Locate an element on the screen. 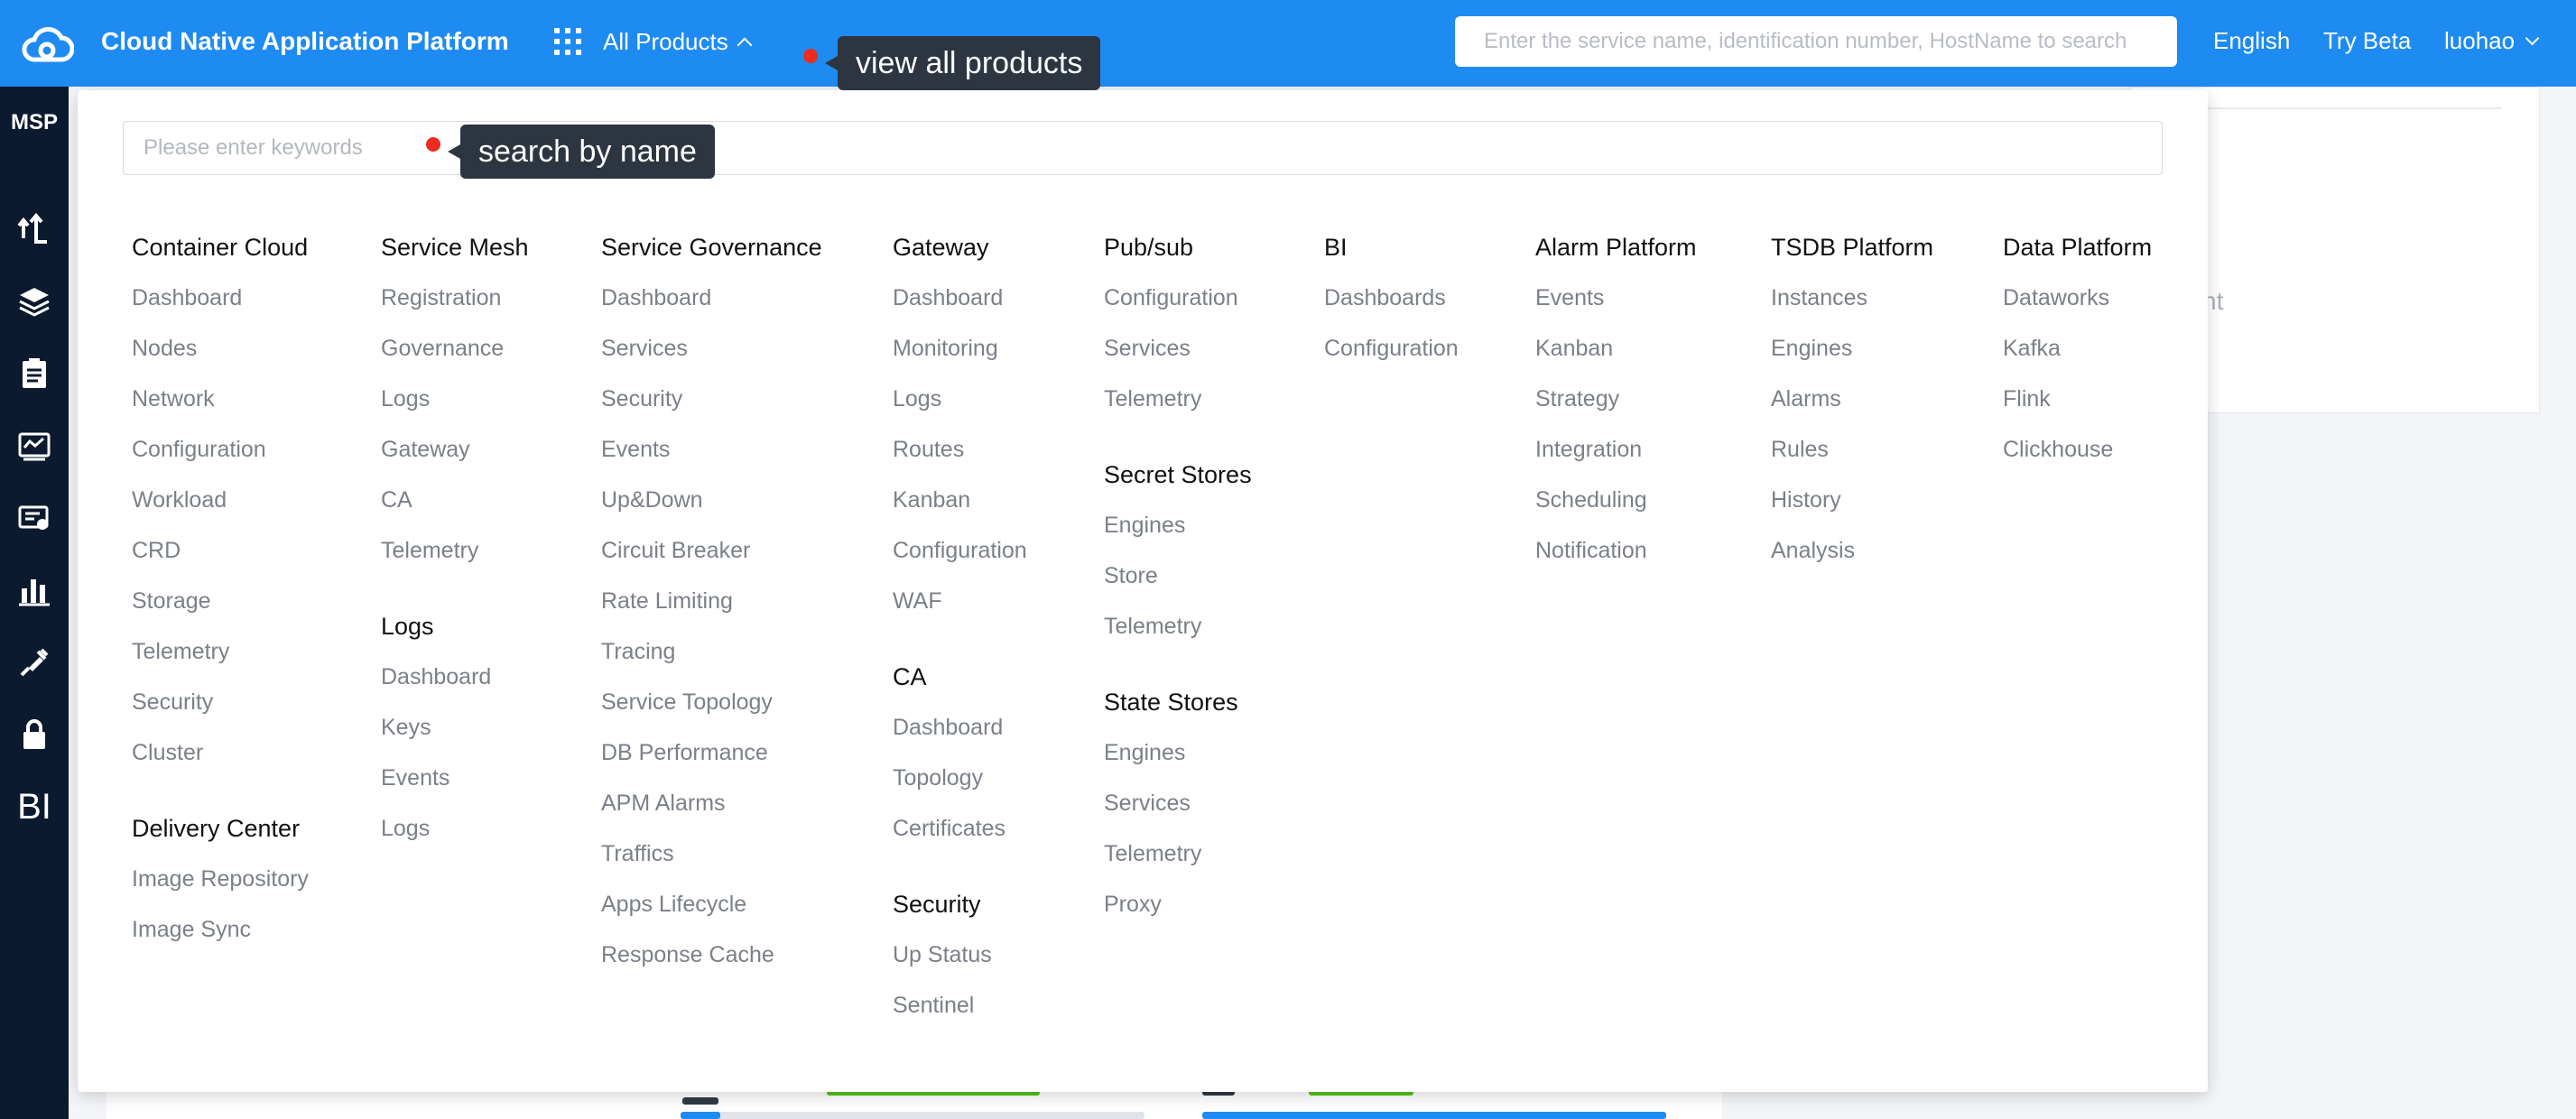  plug-icon is located at coordinates (34, 662).